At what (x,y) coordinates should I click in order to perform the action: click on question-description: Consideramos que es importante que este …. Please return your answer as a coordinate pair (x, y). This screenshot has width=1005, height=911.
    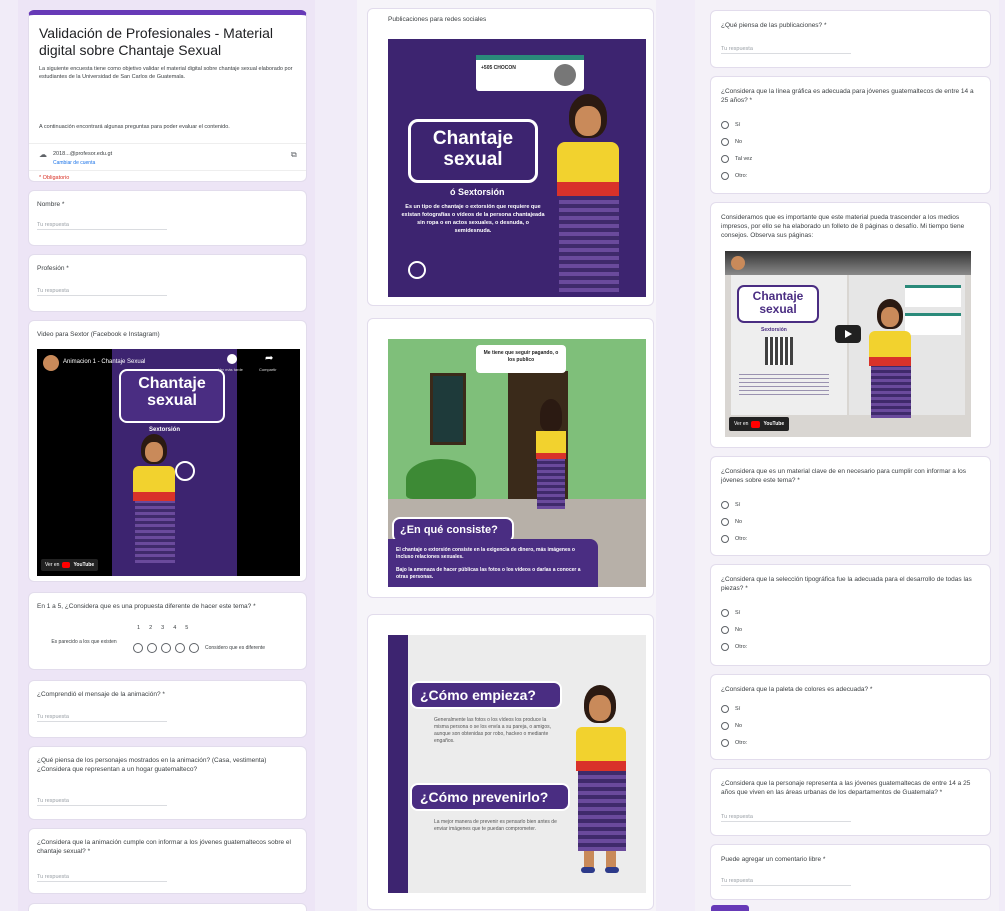
    Looking at the image, I should click on (843, 226).